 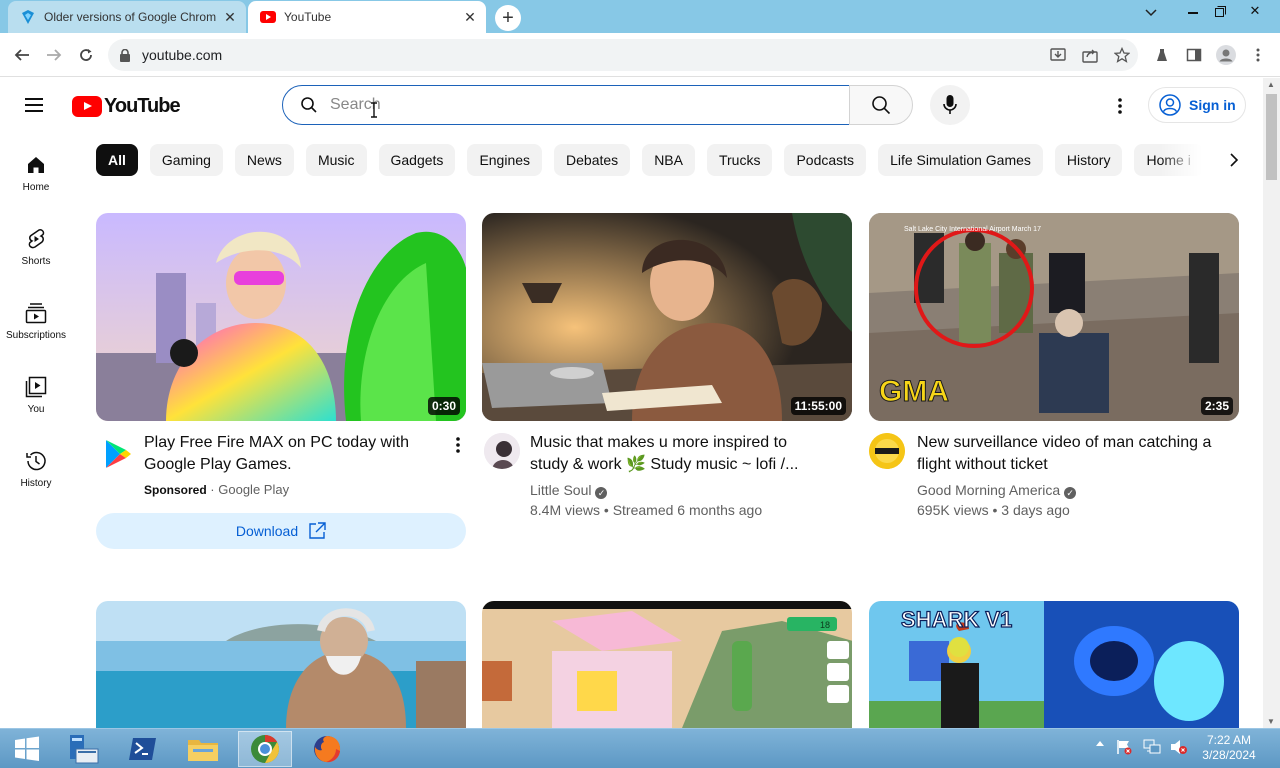 What do you see at coordinates (1226, 55) in the screenshot?
I see `profile-avatar-icon` at bounding box center [1226, 55].